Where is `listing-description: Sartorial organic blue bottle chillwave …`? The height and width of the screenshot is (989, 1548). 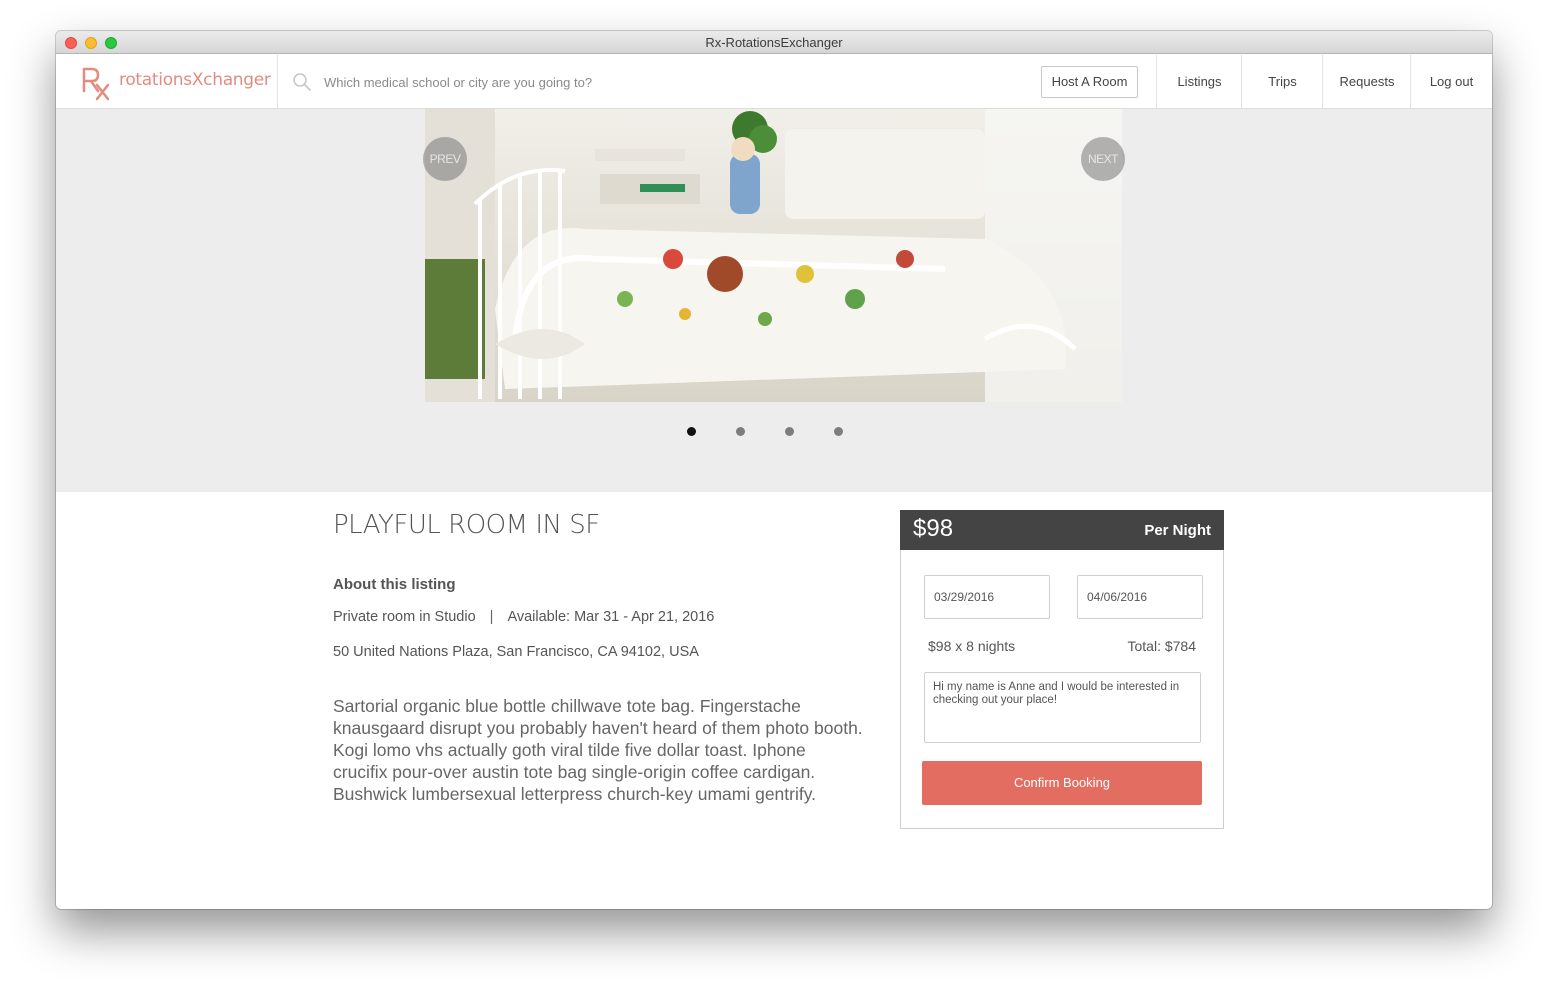 listing-description: Sartorial organic blue bottle chillwave … is located at coordinates (598, 750).